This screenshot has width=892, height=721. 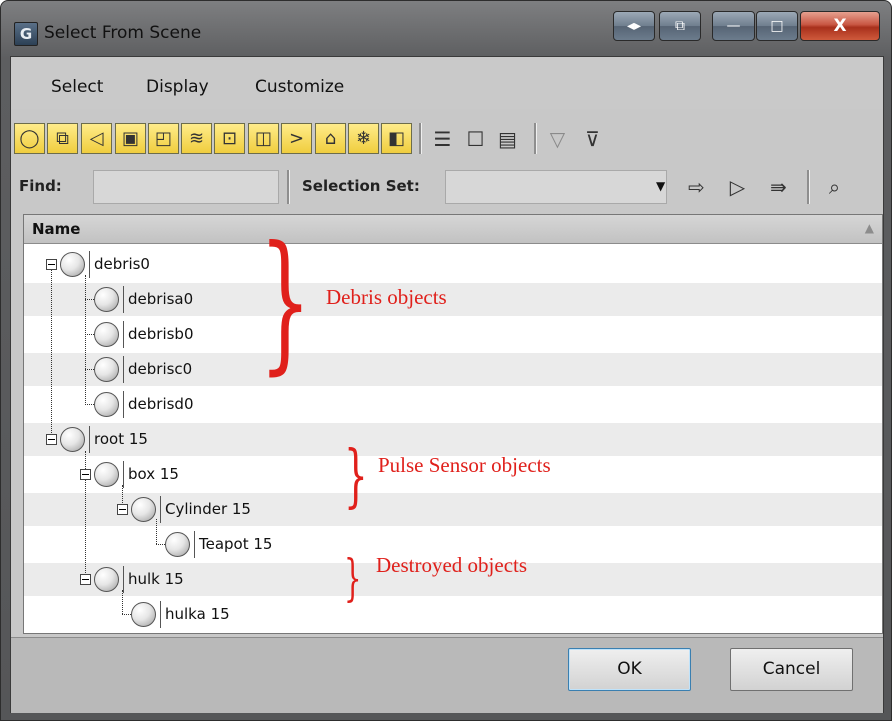 What do you see at coordinates (130, 138) in the screenshot?
I see `camera-icon: ▣` at bounding box center [130, 138].